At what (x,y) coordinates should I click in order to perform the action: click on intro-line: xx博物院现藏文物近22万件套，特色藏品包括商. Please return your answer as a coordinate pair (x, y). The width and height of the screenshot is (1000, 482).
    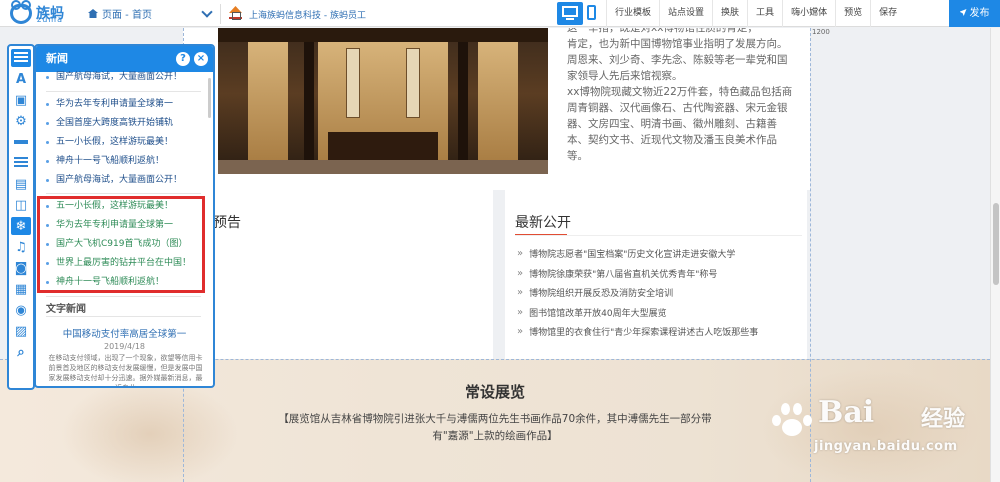
    Looking at the image, I should click on (680, 92).